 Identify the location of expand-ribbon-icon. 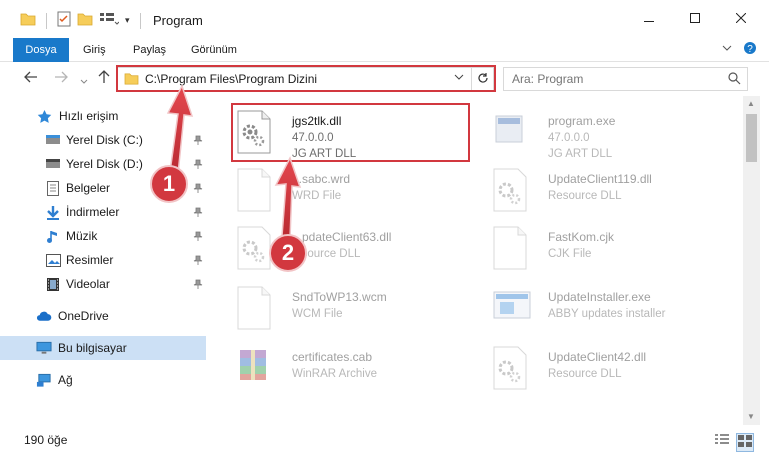
(727, 49).